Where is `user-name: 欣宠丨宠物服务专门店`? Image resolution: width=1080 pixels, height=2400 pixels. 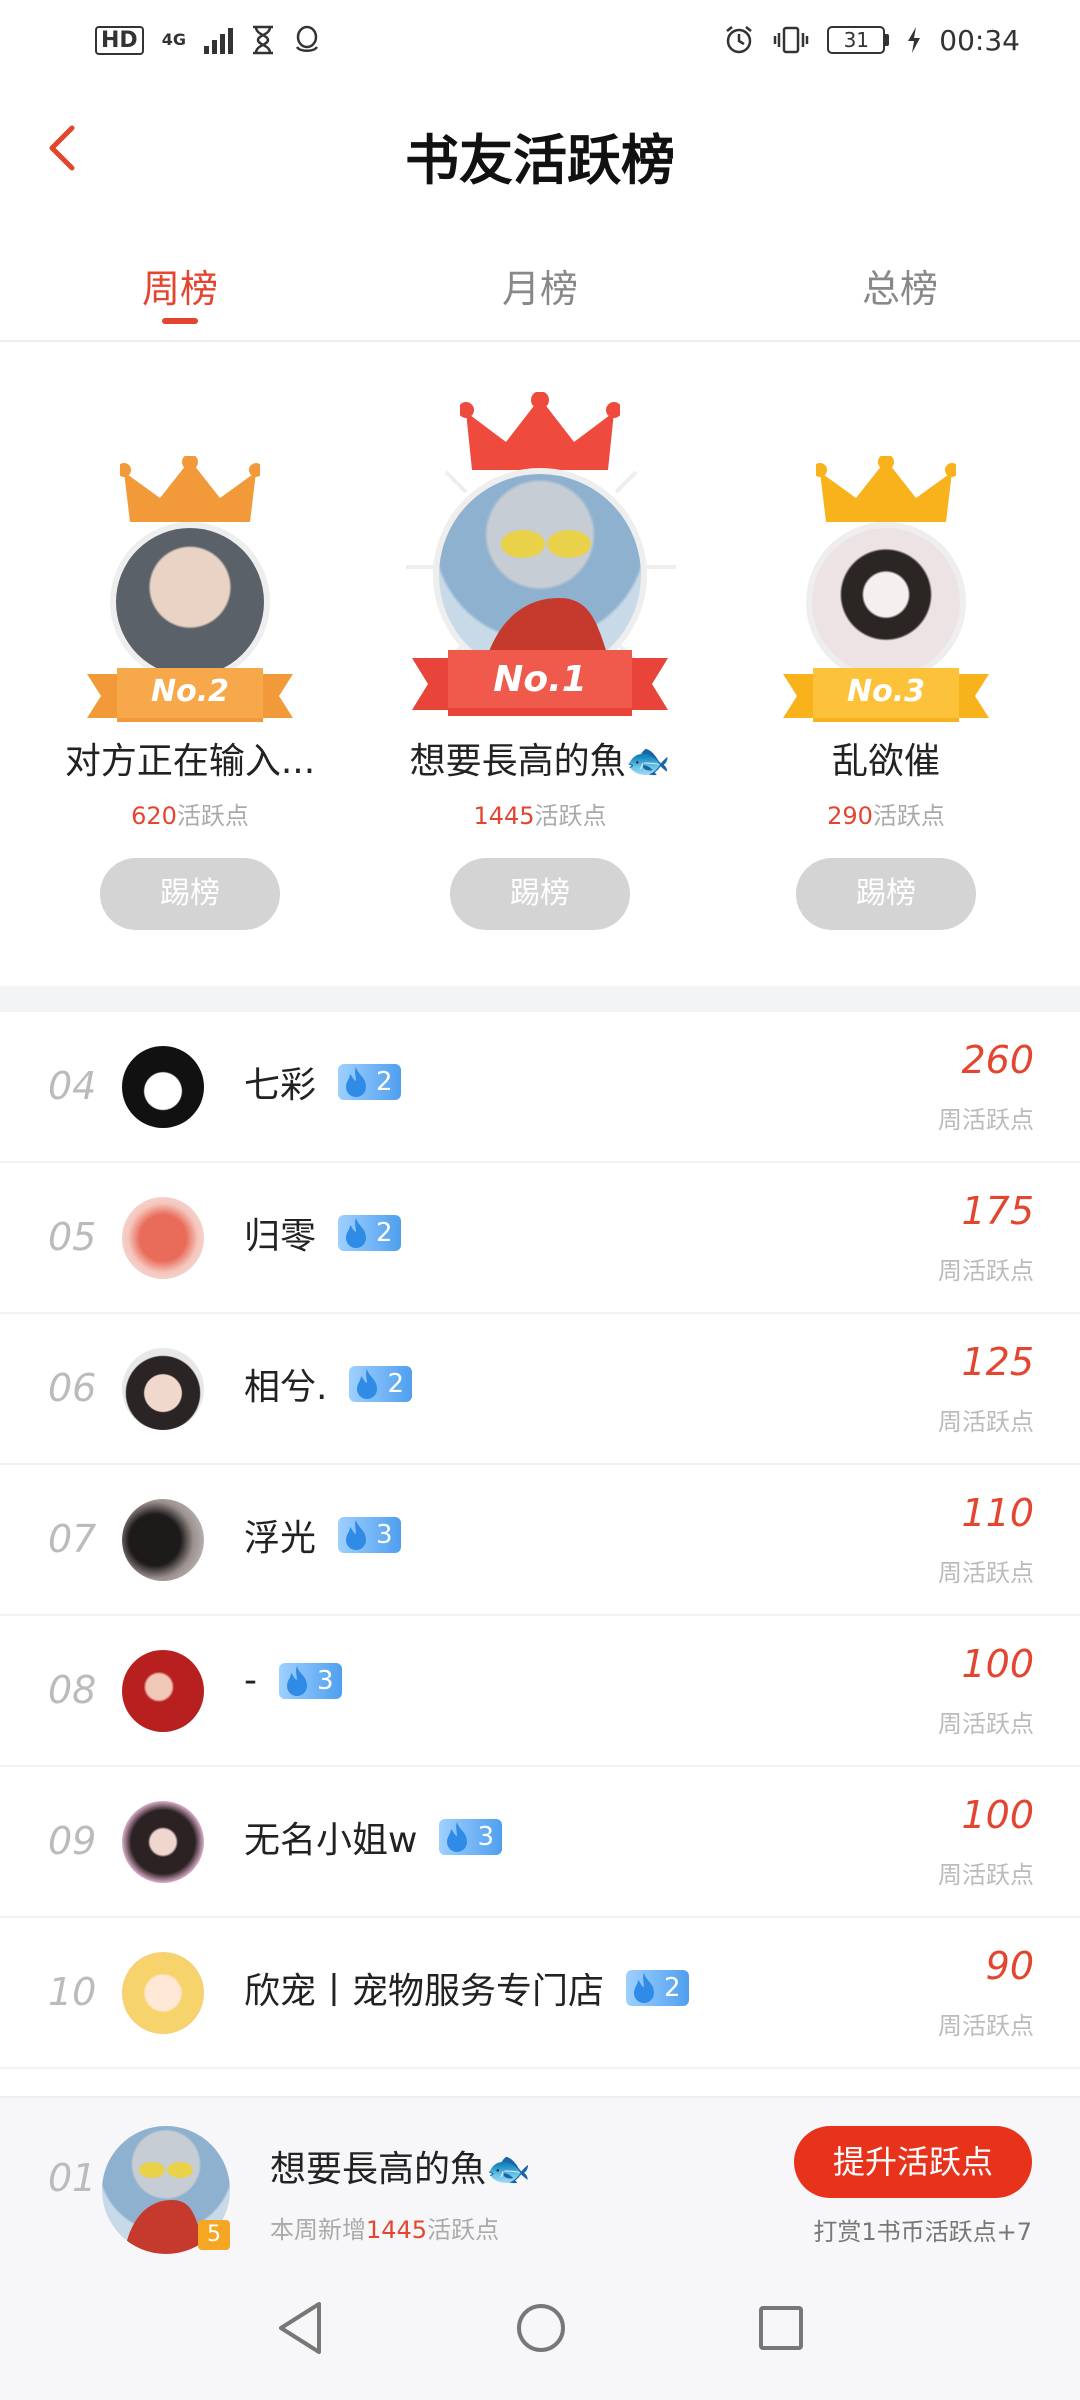 user-name: 欣宠丨宠物服务专门店 is located at coordinates (424, 1991).